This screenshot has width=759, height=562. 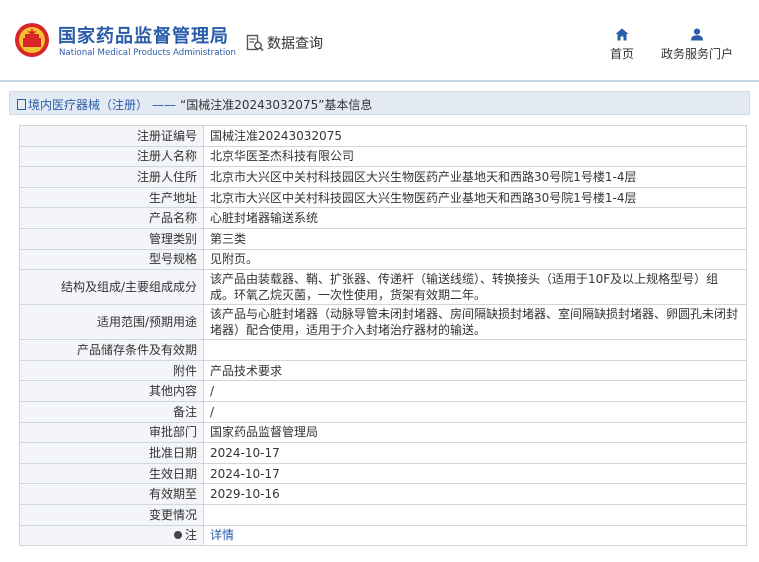 I want to click on table-row: 生效日期 2024-10-17, so click(x=383, y=473).